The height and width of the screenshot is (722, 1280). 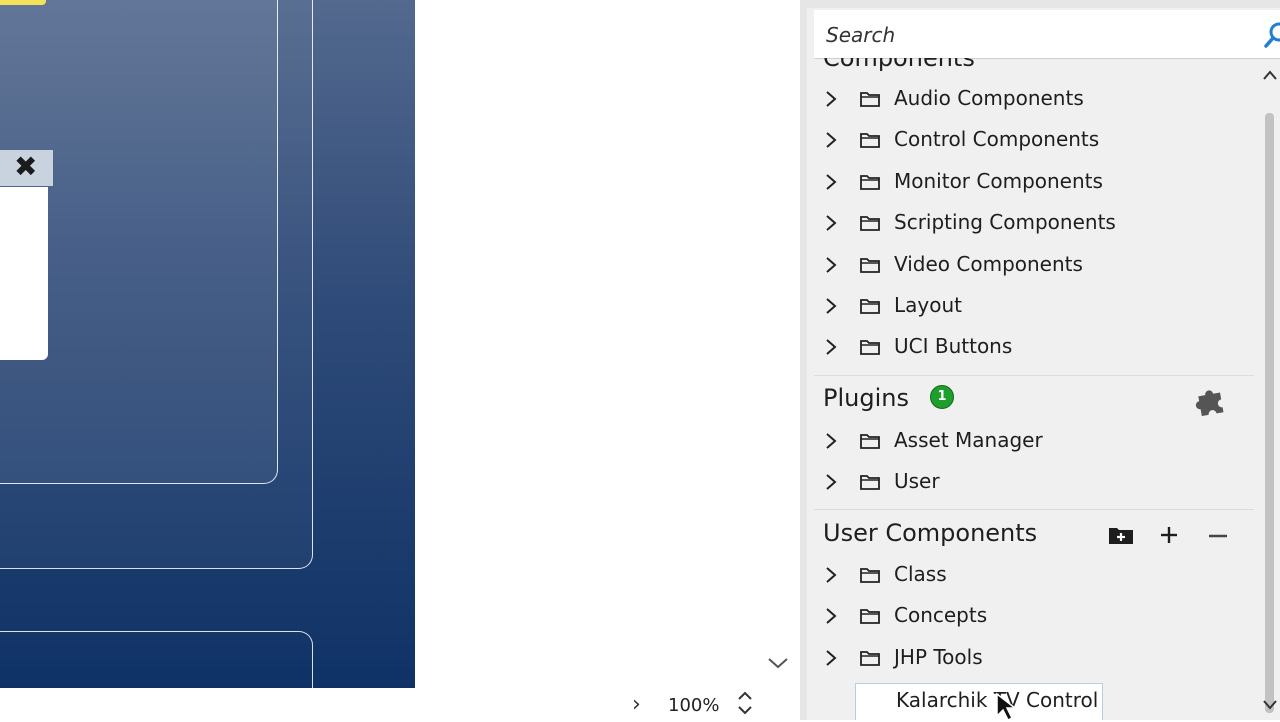 I want to click on tree-item-uci-buttons: UCI Buttons, so click(x=1034, y=347).